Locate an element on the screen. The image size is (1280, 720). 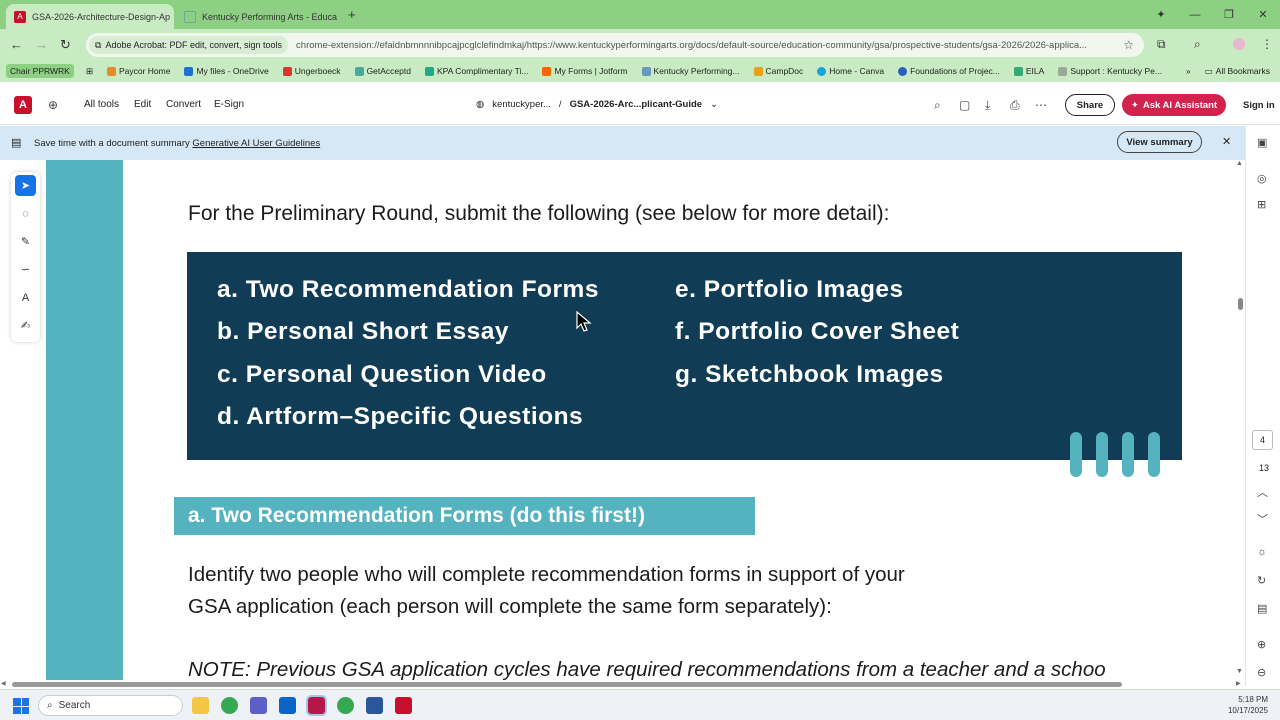
requirement-item: b. Personal Short Essay is located at coordinates (363, 331).